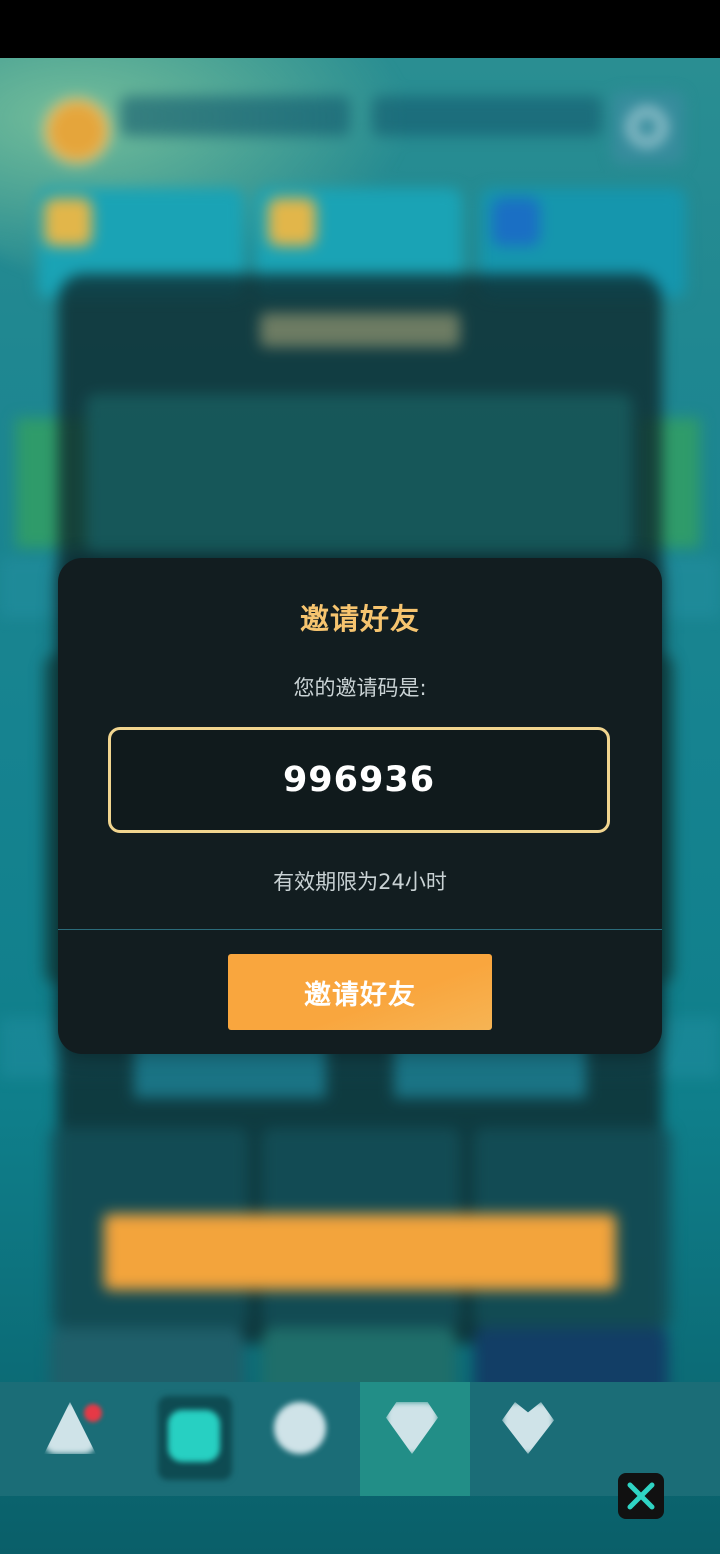 Image resolution: width=720 pixels, height=1554 pixels. I want to click on notification-dot, so click(93, 1413).